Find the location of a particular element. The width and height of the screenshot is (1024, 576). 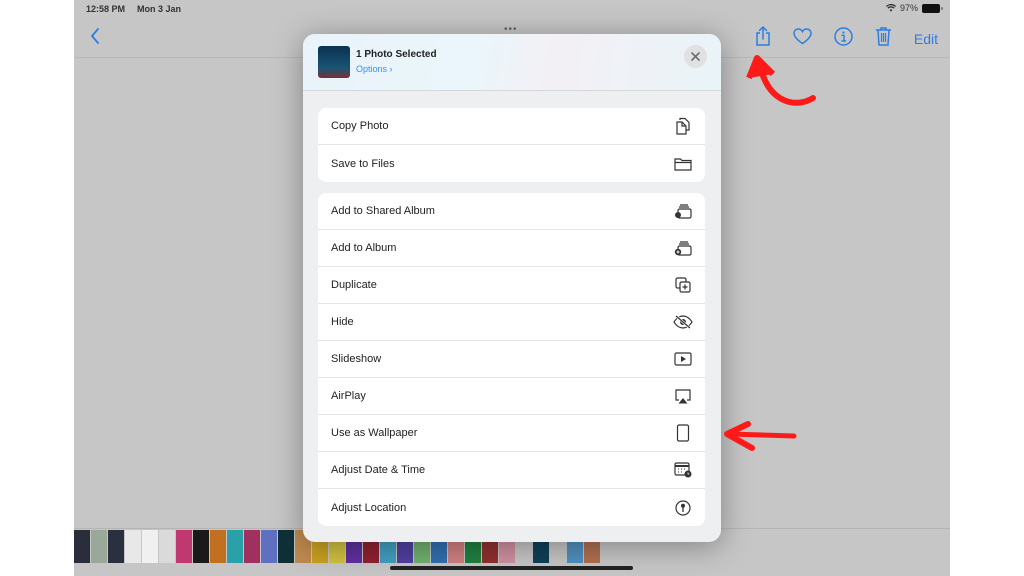

delete-button is located at coordinates (883, 38).